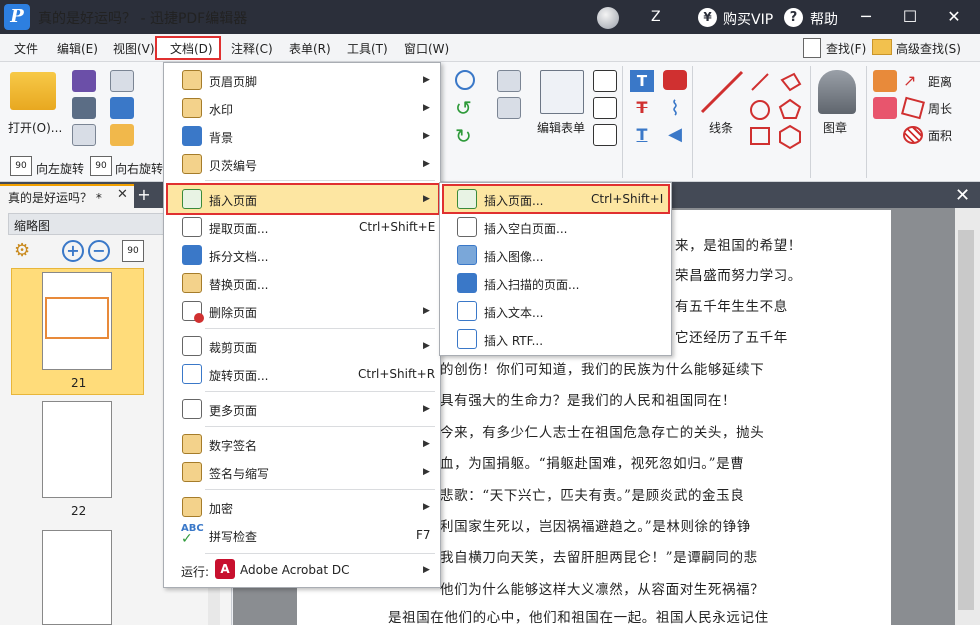  I want to click on attach-file-icon: ⌇, so click(675, 108).